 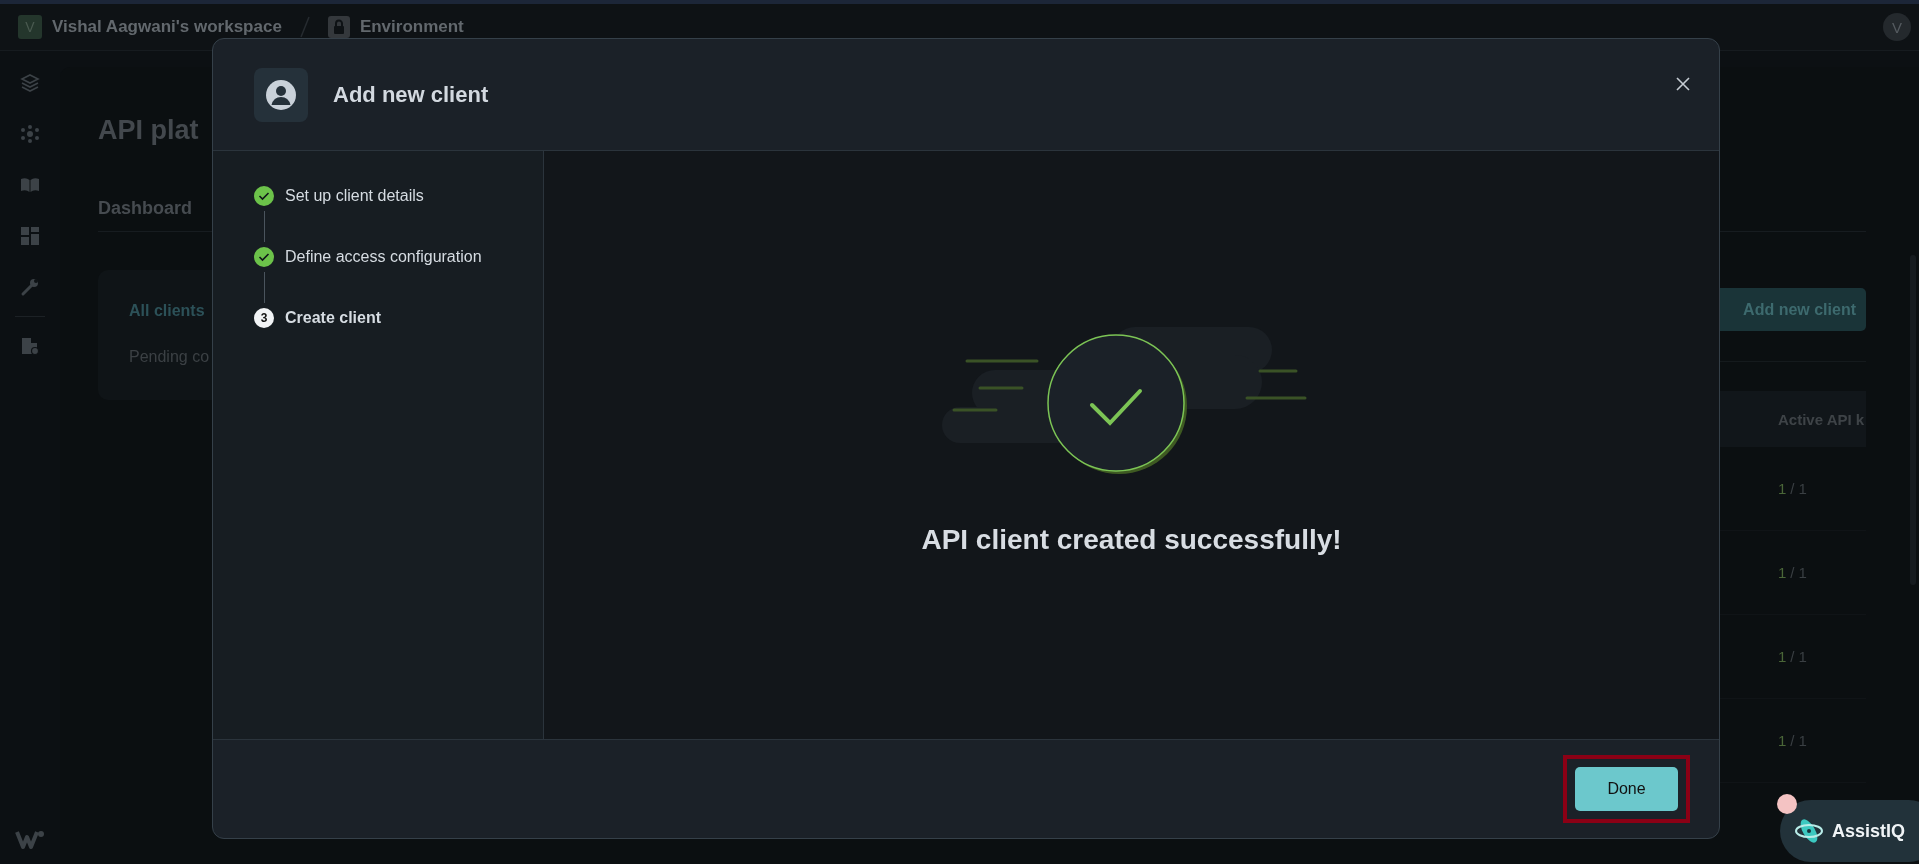 What do you see at coordinates (333, 318) in the screenshot?
I see `step-label: Create client` at bounding box center [333, 318].